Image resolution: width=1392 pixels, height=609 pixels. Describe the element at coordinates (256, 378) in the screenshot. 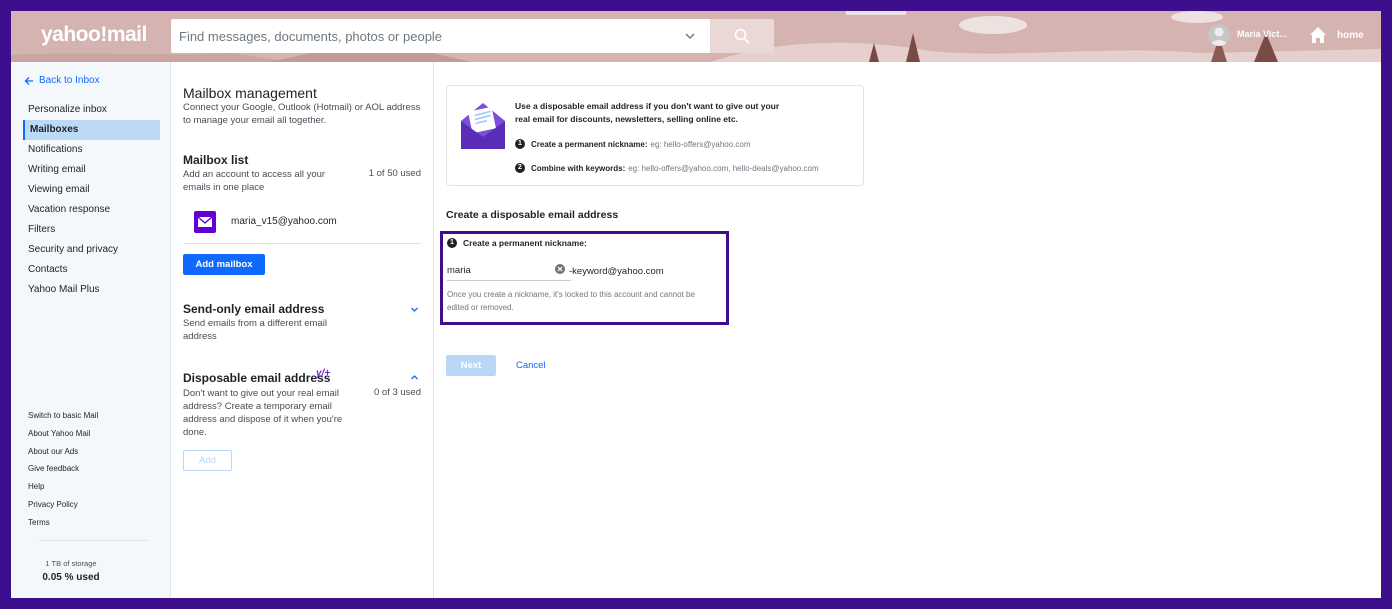

I see `disposable-heading: Disposable email address` at that location.